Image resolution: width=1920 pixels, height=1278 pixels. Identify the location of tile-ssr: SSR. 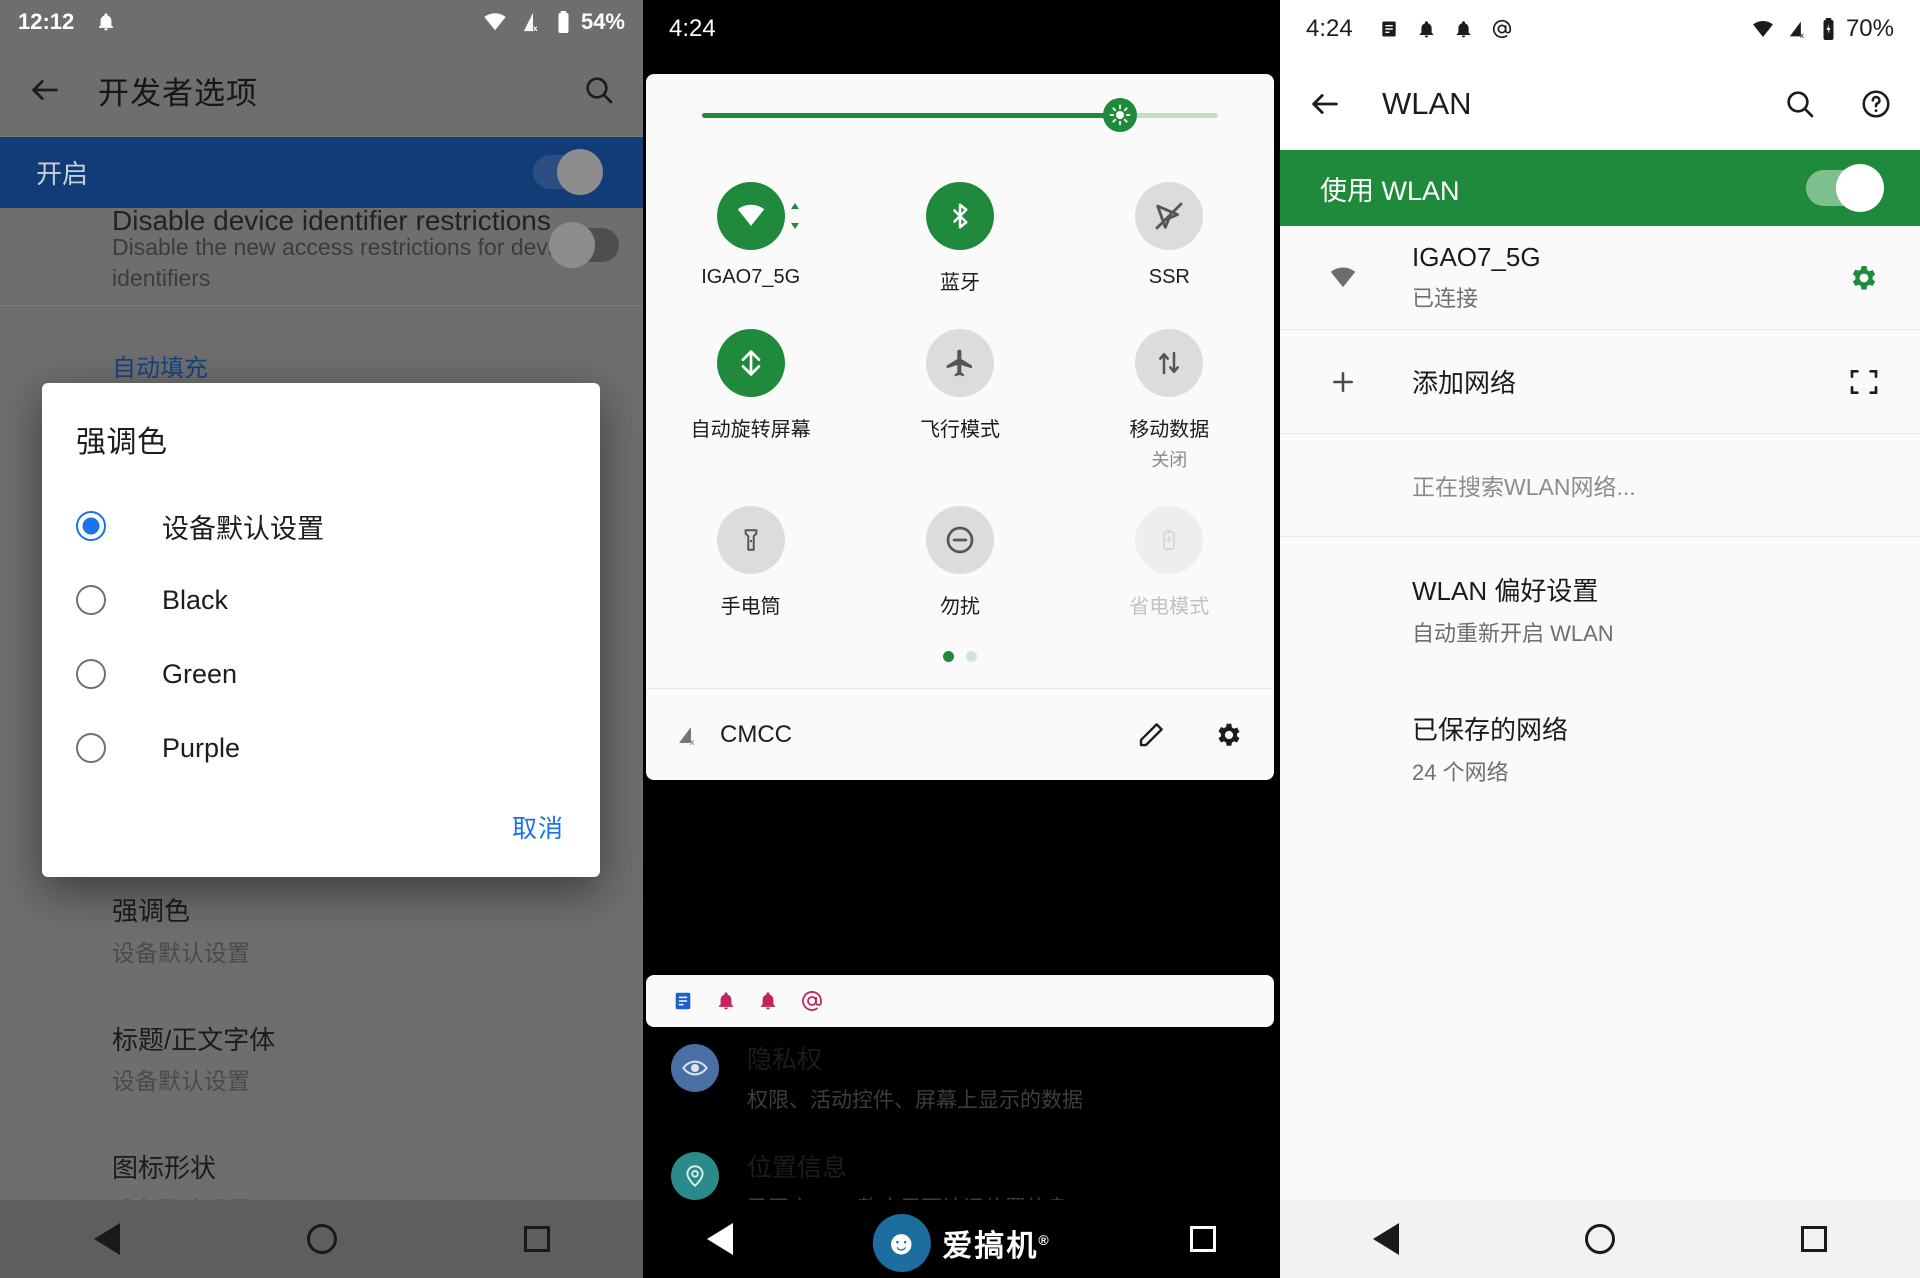
(1169, 238).